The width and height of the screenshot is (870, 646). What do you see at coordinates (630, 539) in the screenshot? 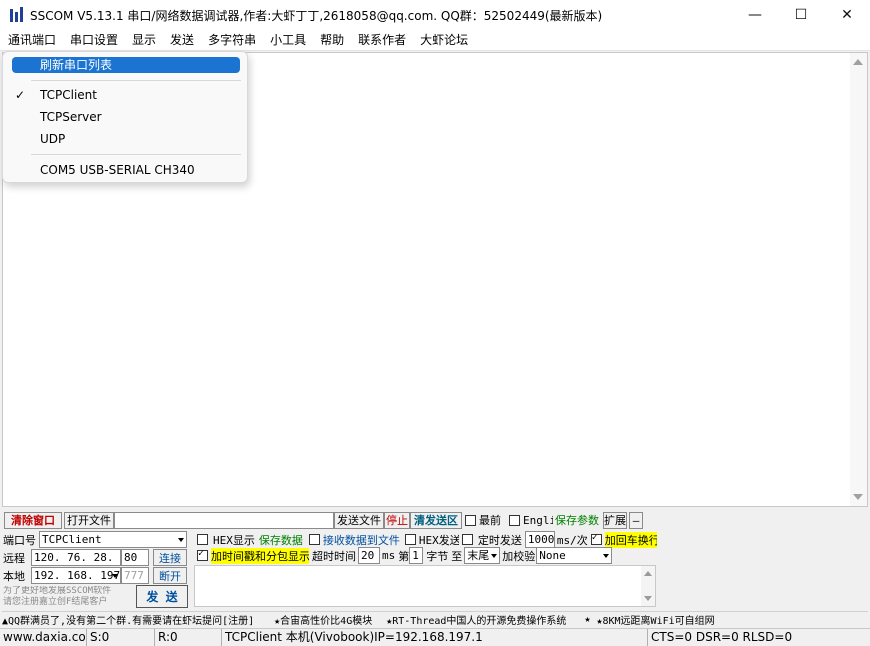
I see `add-crlf-label: 加回车换行` at bounding box center [630, 539].